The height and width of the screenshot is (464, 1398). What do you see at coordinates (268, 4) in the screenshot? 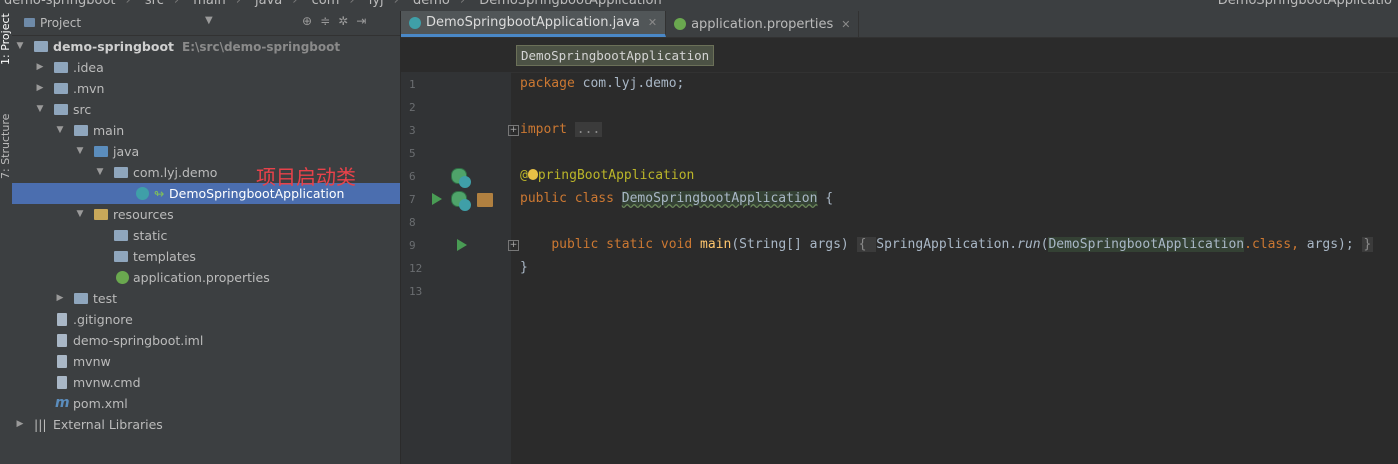
I see `breadcrumb-item: java` at bounding box center [268, 4].